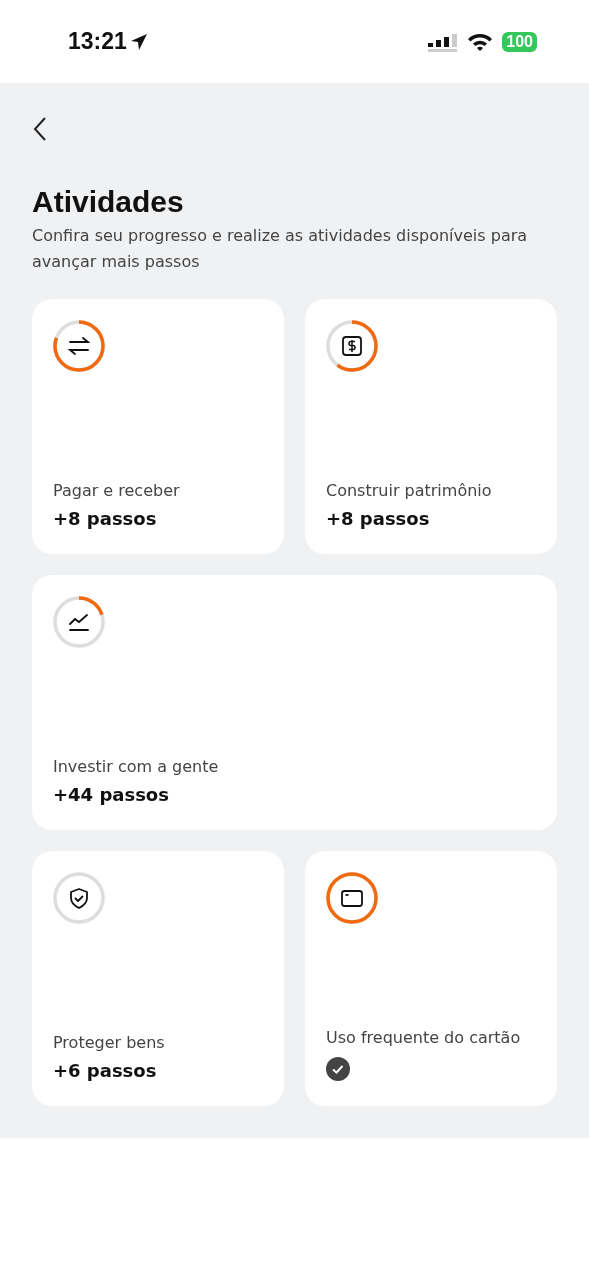 The height and width of the screenshot is (1280, 589). I want to click on activity-label: Construir patrimônio, so click(409, 490).